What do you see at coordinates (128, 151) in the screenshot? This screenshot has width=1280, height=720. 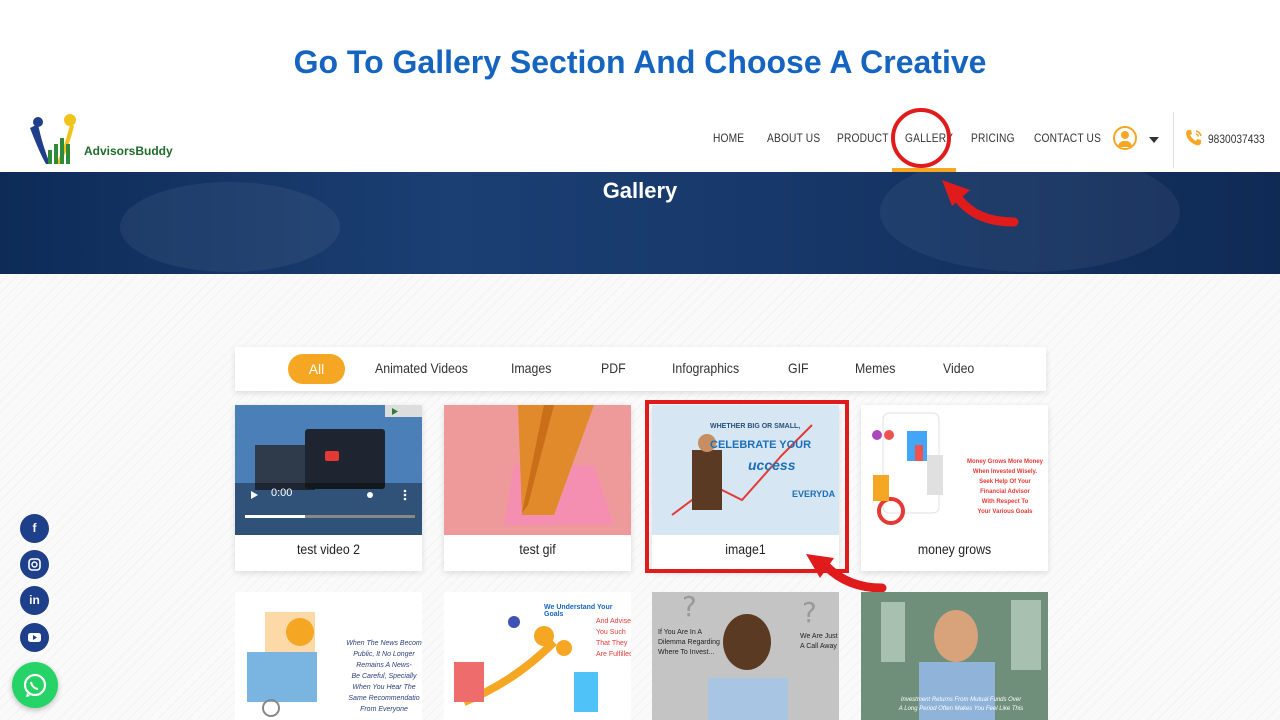 I see `brand-name: AdvisorsBuddy` at bounding box center [128, 151].